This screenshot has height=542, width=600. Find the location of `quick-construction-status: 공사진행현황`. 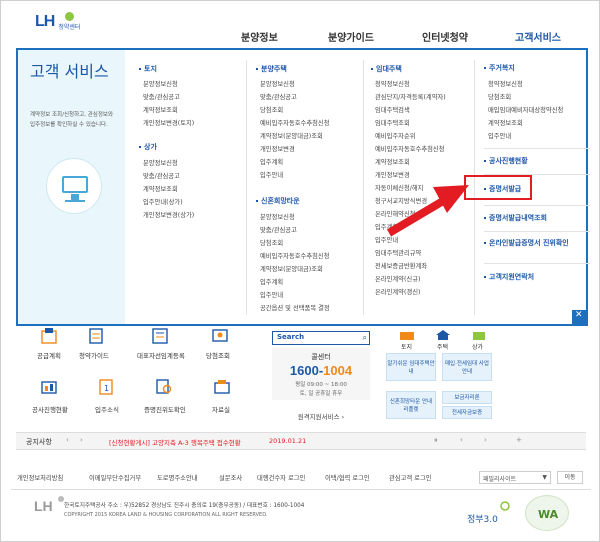

quick-construction-status: 공사진행현황 is located at coordinates (50, 409).